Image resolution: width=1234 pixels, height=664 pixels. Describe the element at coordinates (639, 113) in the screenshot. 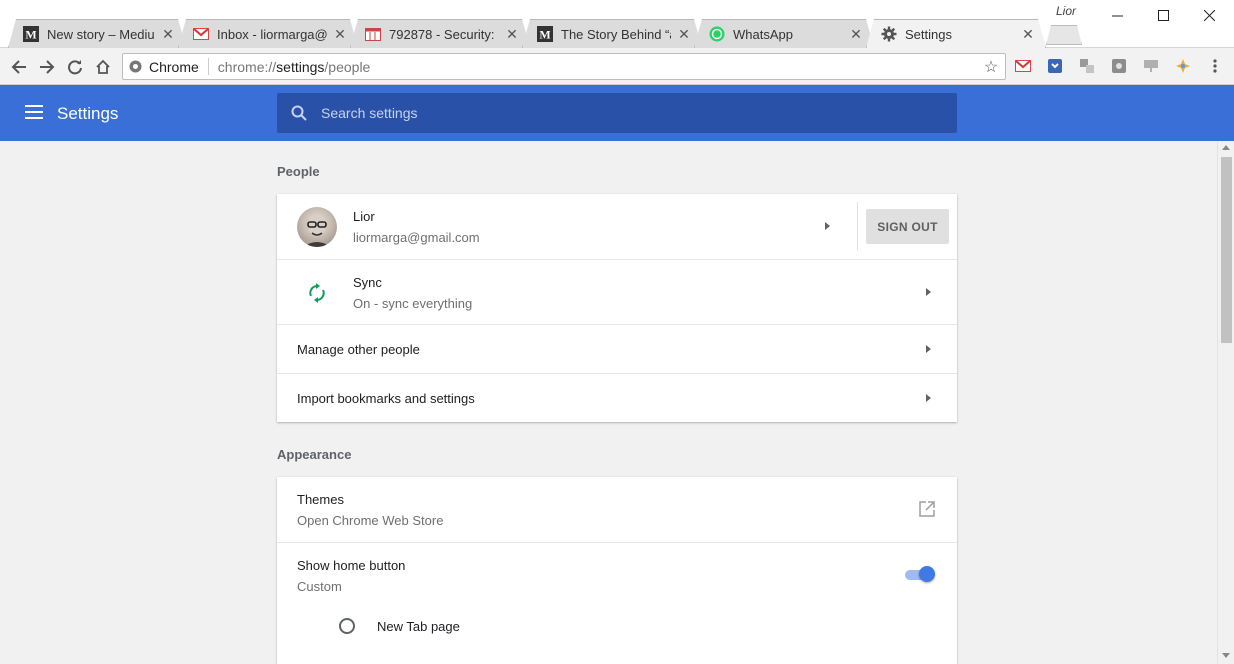

I see `search-input: Search settings` at that location.